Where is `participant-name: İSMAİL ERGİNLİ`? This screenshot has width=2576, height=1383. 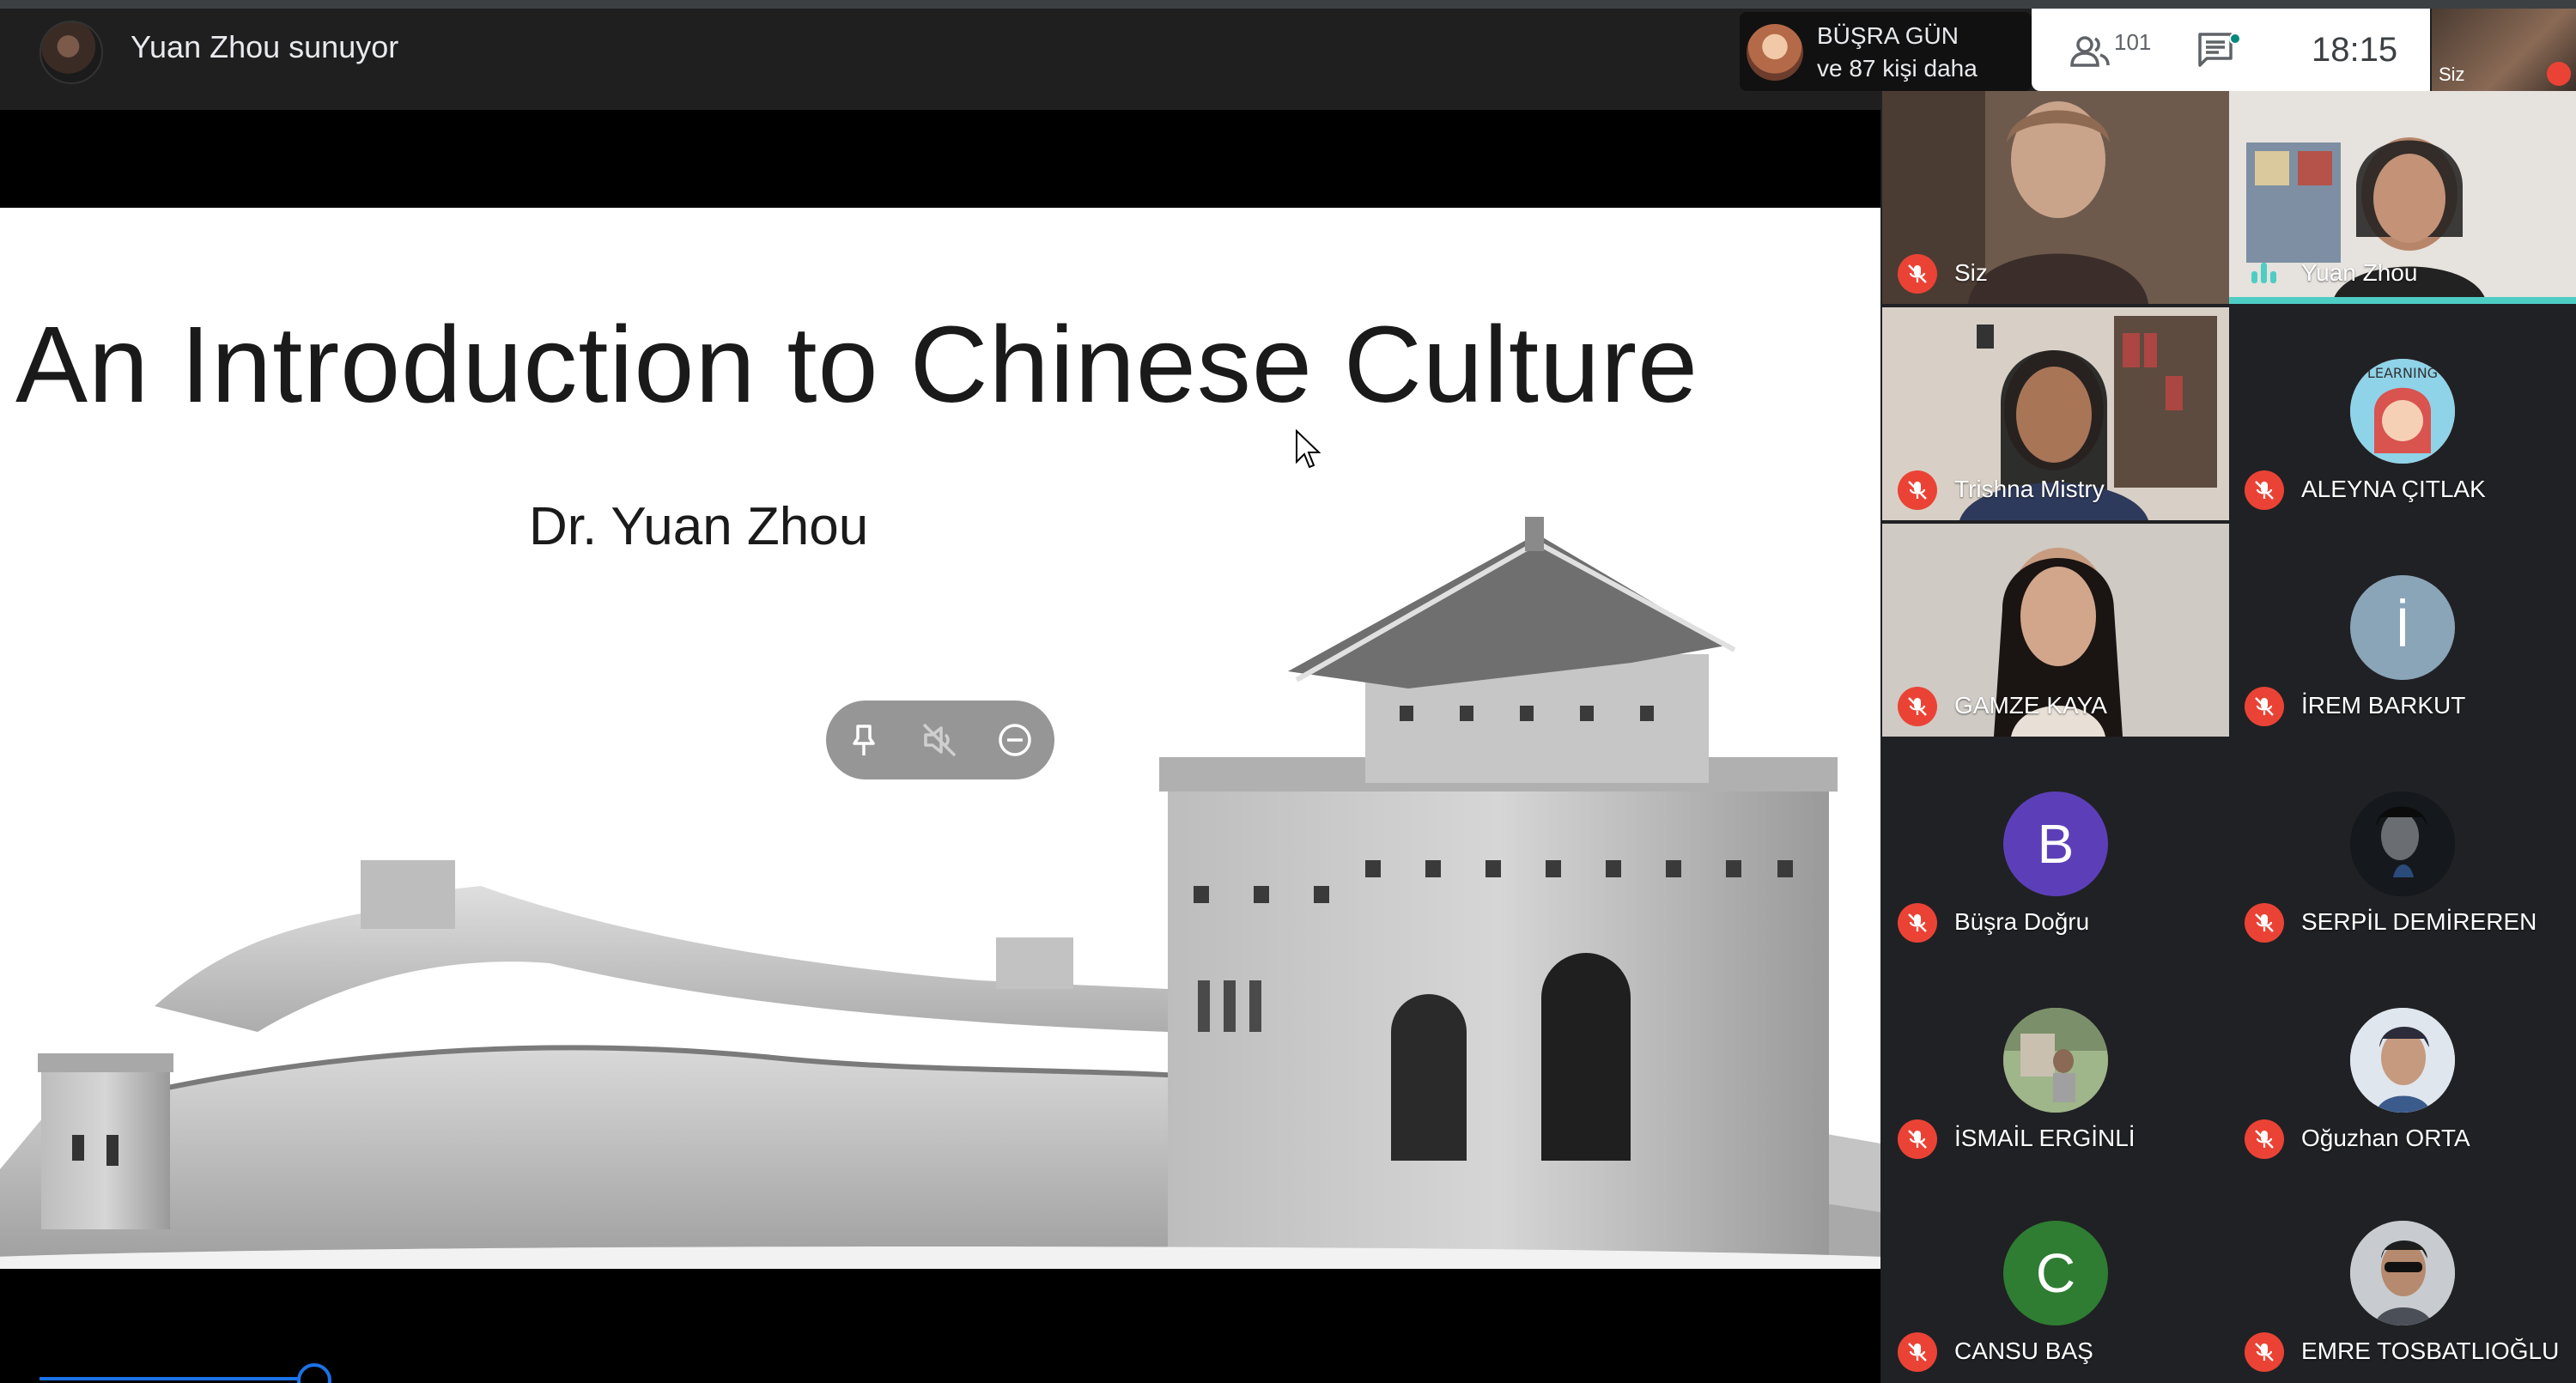 participant-name: İSMAİL ERGİNLİ is located at coordinates (2045, 1138).